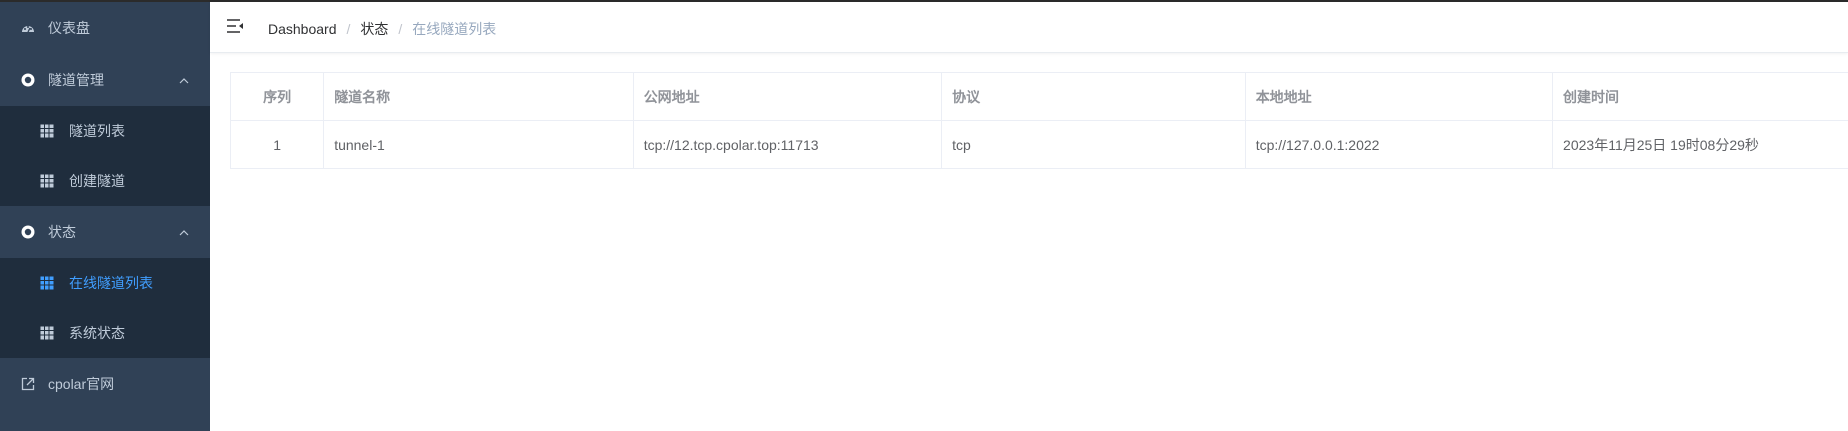 The height and width of the screenshot is (431, 1848). What do you see at coordinates (105, 232) in the screenshot?
I see `sidebar-item-status: 状态` at bounding box center [105, 232].